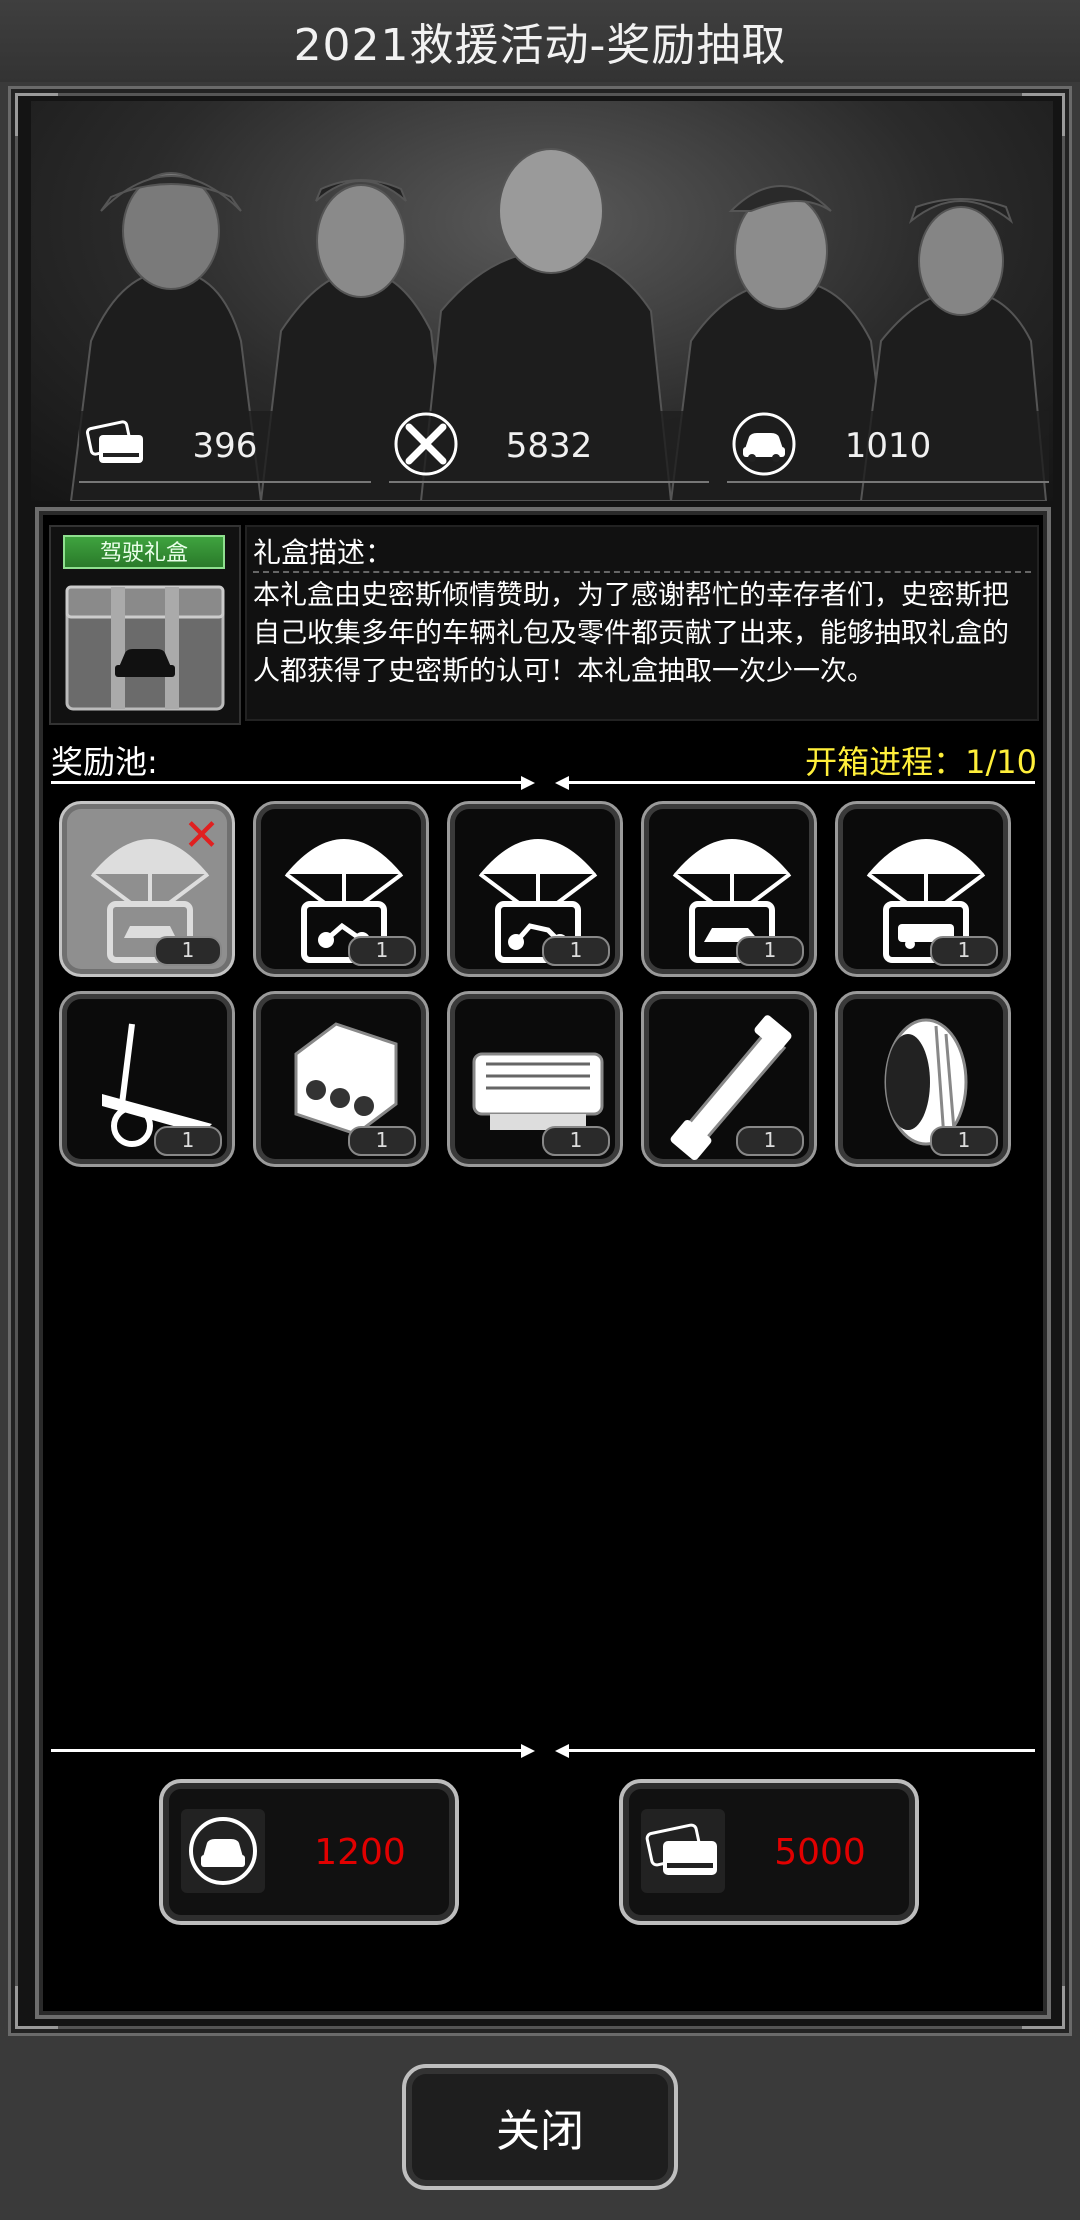  I want to click on price-label: 5000, so click(820, 1852).